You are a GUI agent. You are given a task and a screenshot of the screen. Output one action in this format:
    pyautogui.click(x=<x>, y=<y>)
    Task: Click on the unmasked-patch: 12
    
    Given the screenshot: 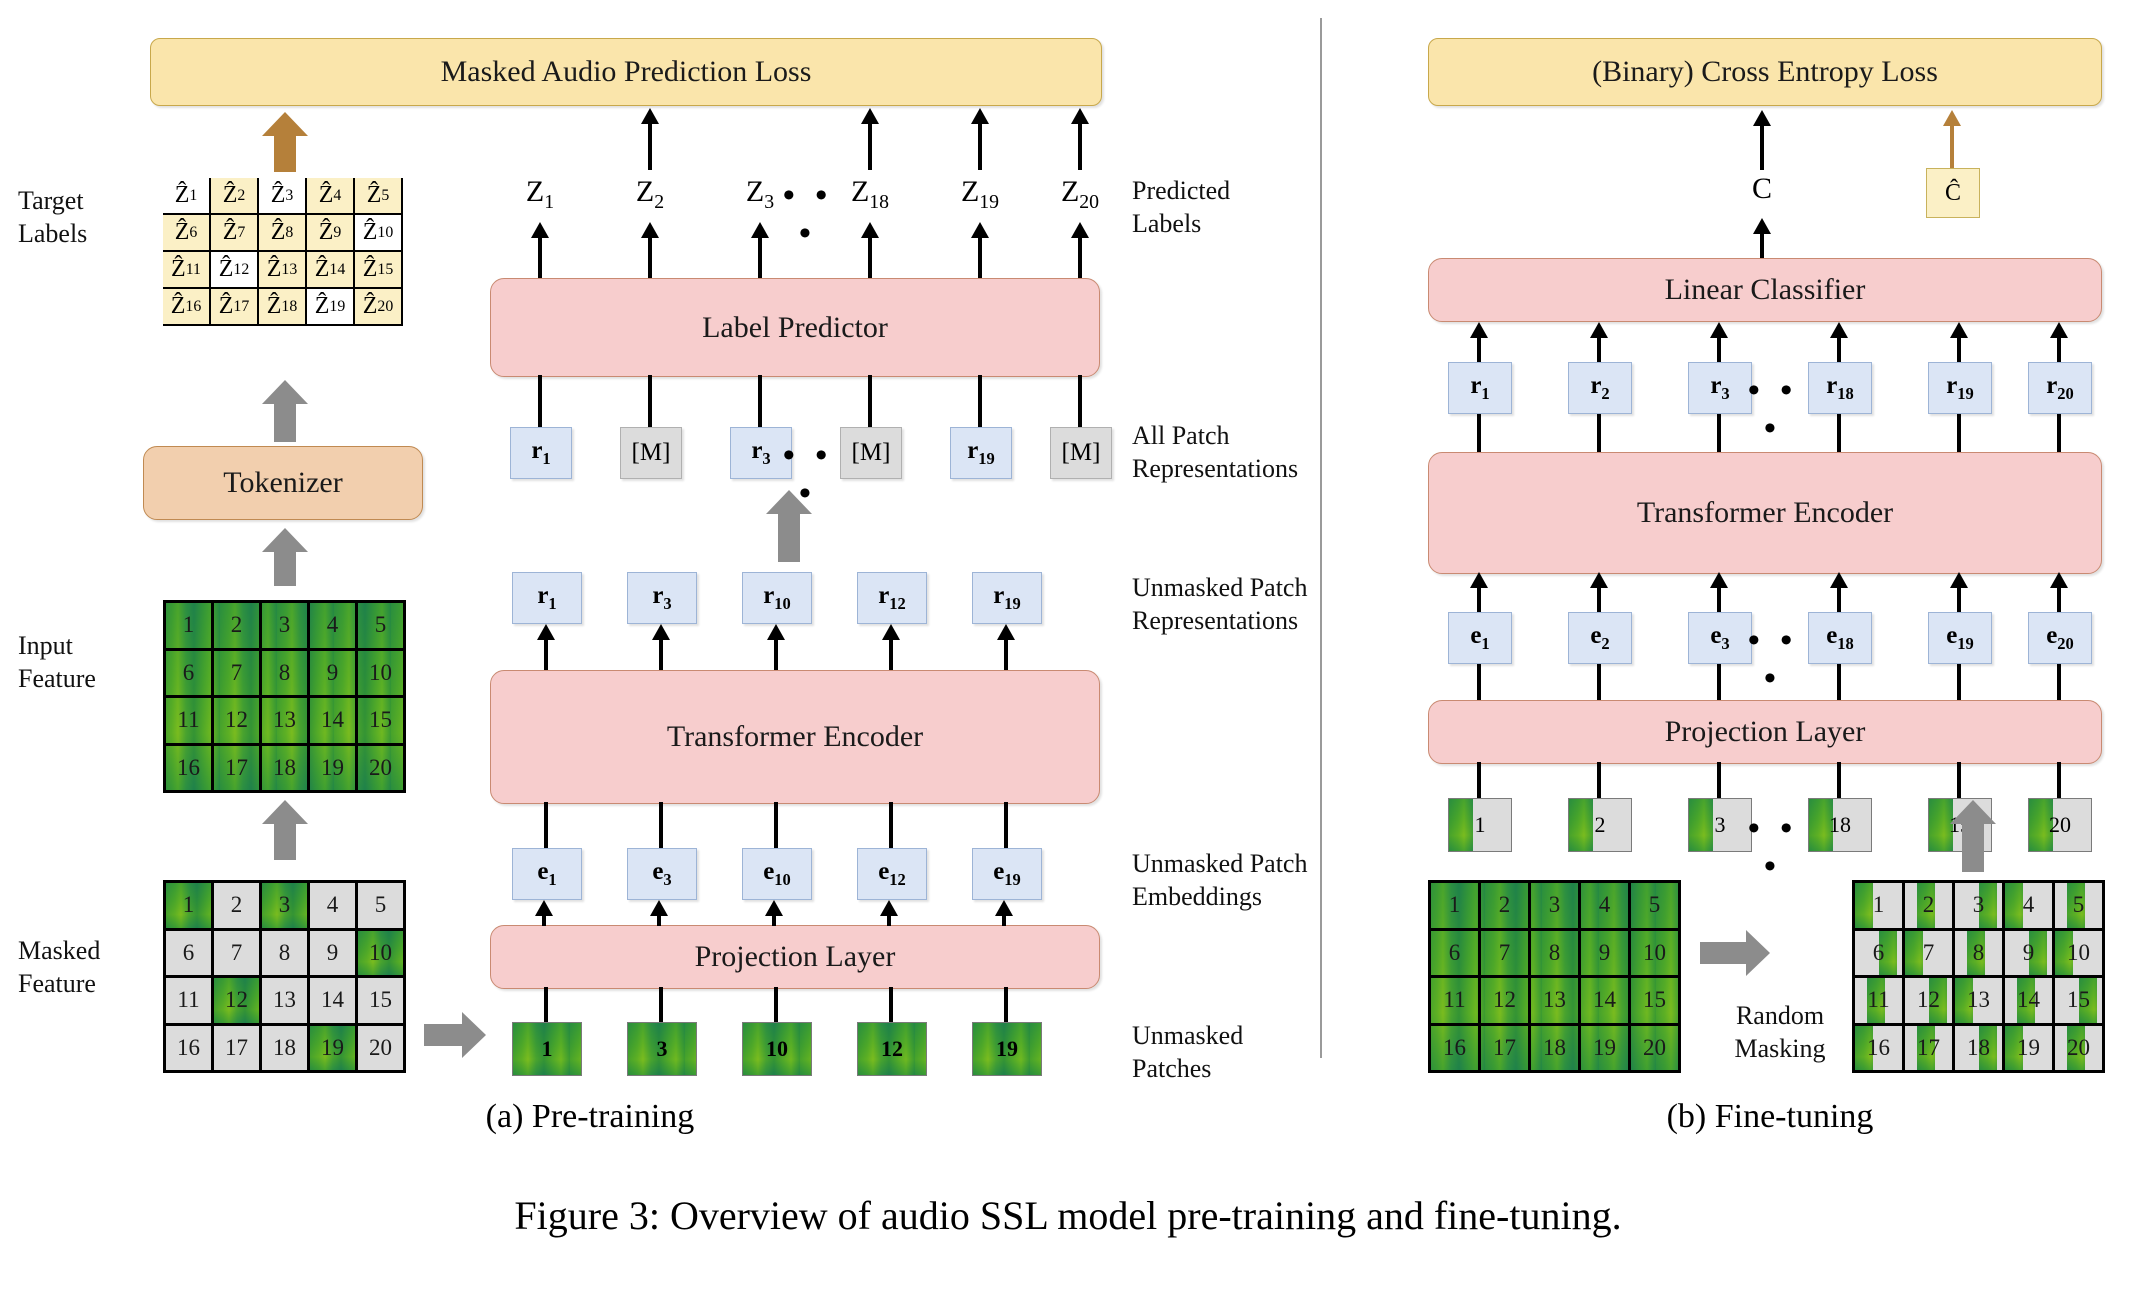 What is the action you would take?
    pyautogui.click(x=892, y=1049)
    